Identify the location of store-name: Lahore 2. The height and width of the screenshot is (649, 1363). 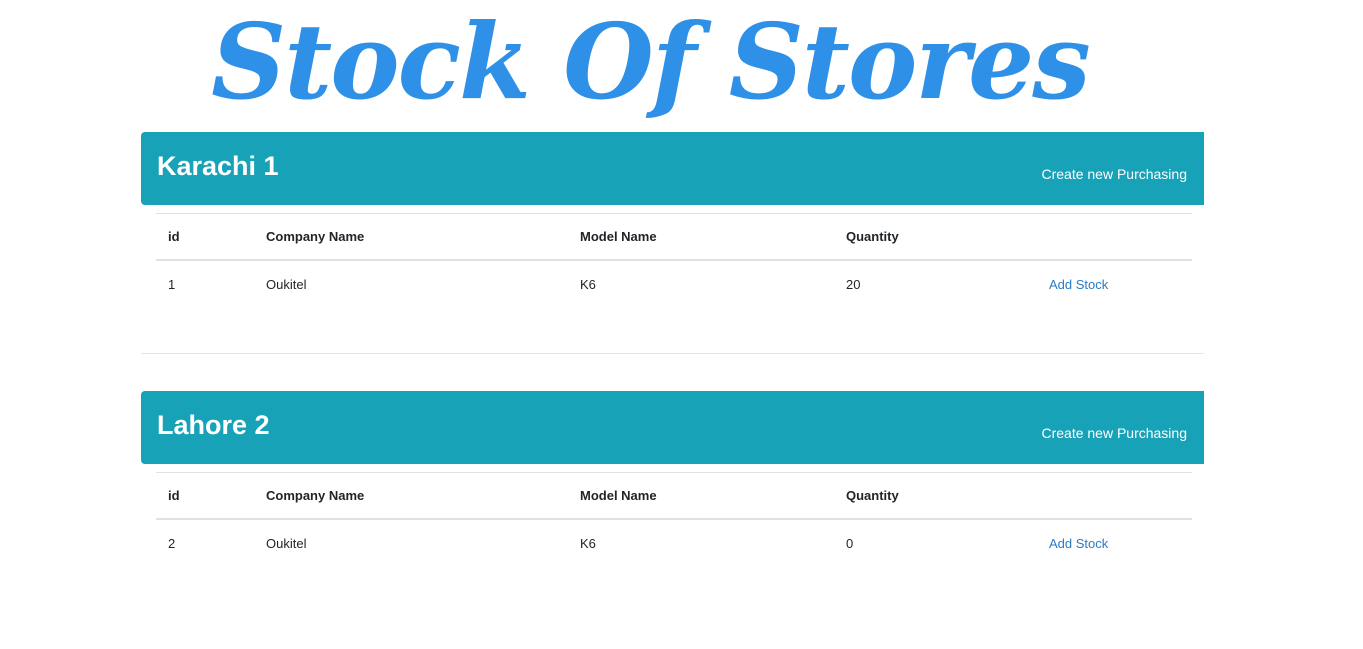
(213, 425).